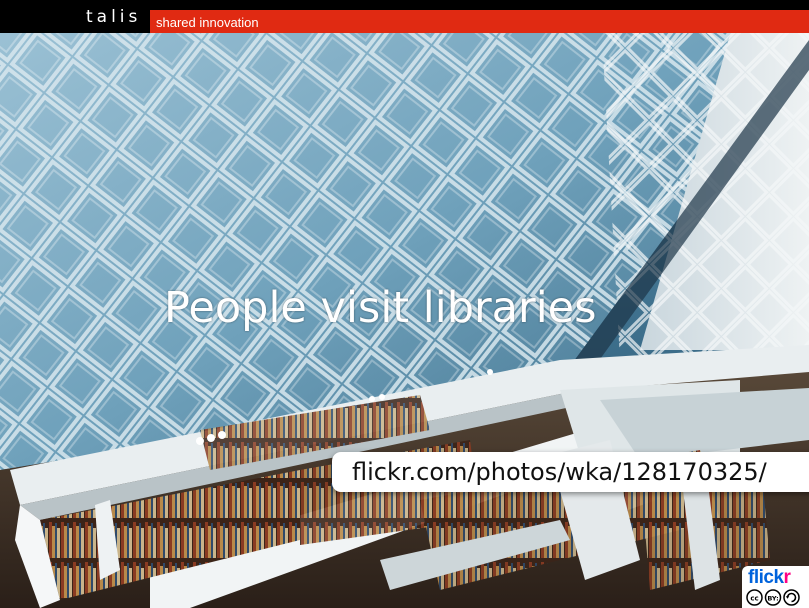  Describe the element at coordinates (207, 22) in the screenshot. I see `header-tagline: shared innovation` at that location.